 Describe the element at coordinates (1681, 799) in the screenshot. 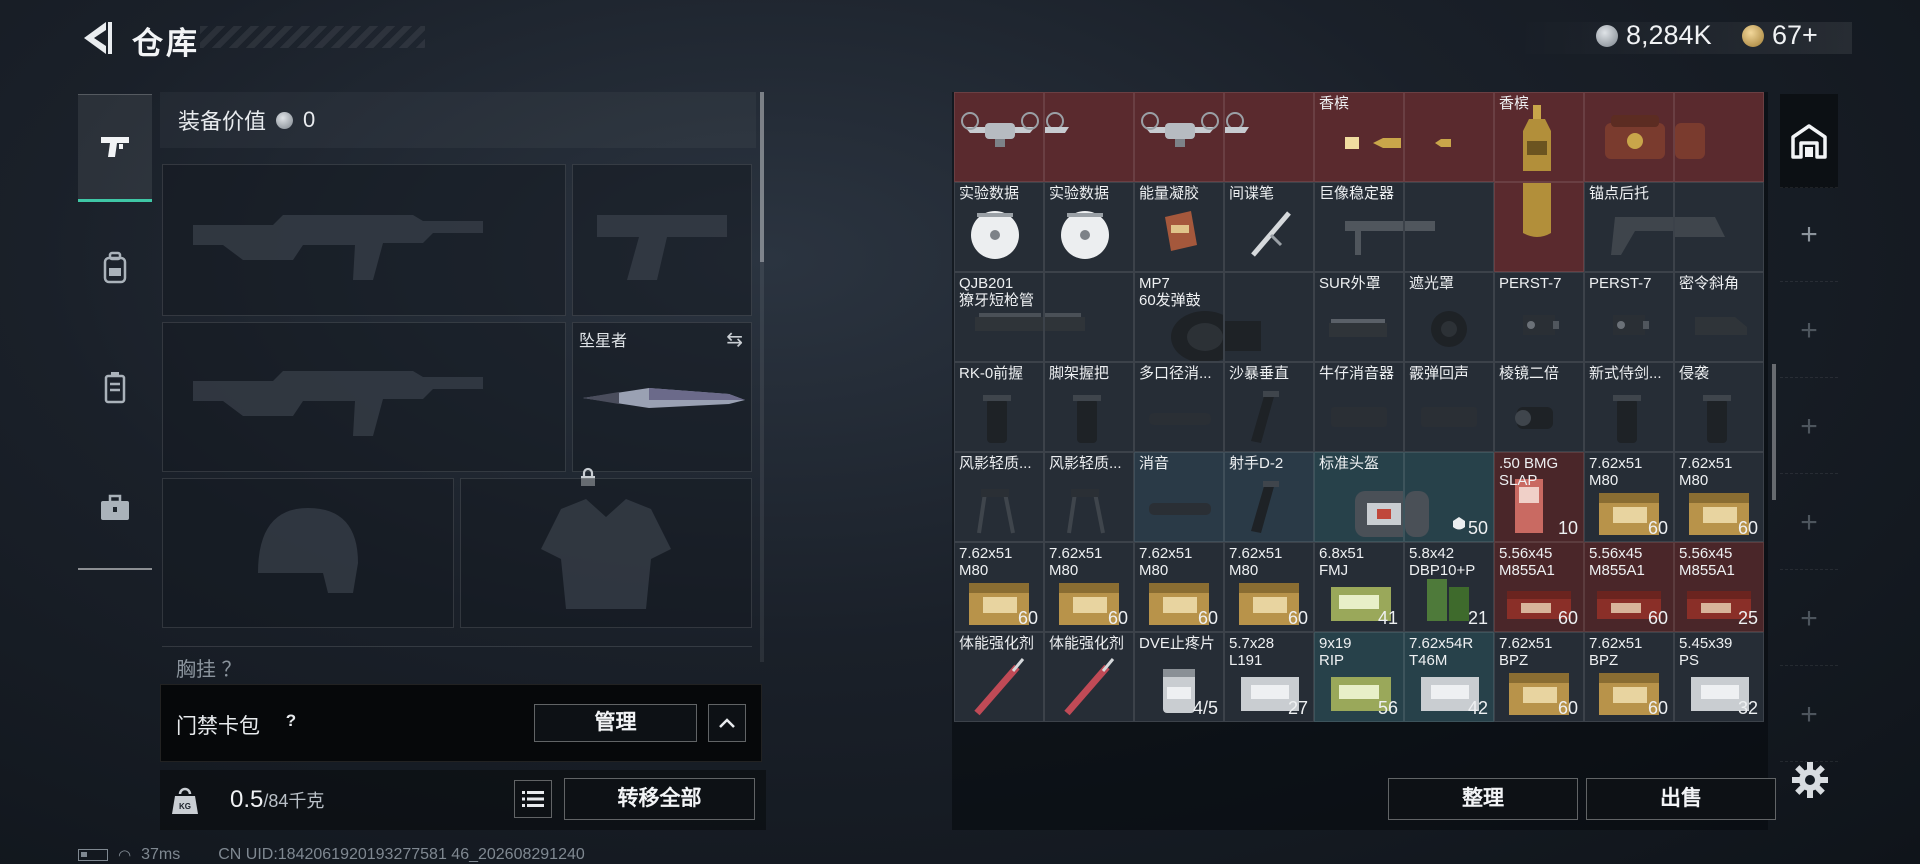

I see `sell-button: 出售` at that location.